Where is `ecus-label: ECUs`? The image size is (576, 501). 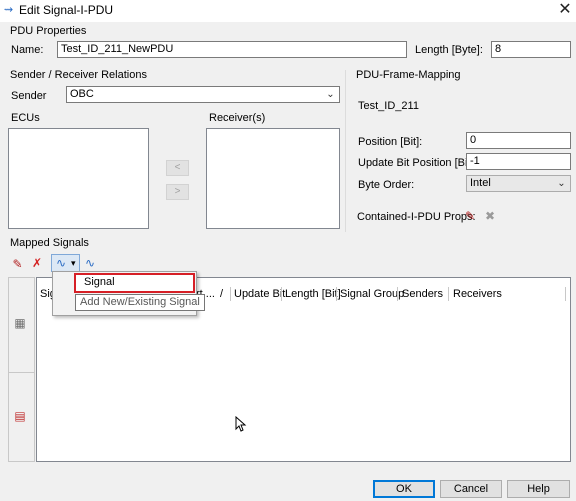
ecus-label: ECUs is located at coordinates (25, 118).